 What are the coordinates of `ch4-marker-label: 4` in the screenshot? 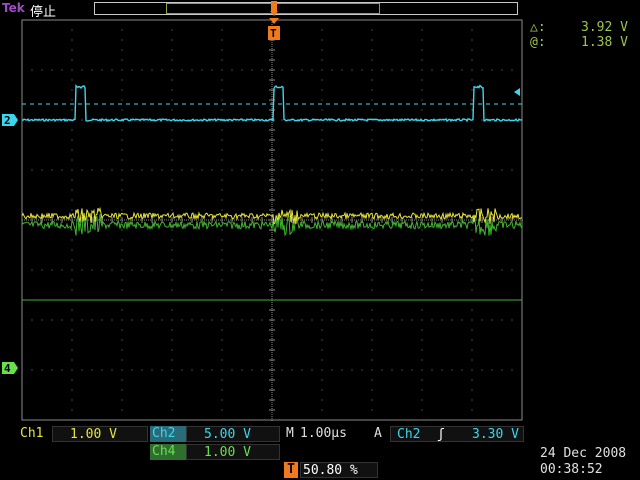 It's located at (7, 368).